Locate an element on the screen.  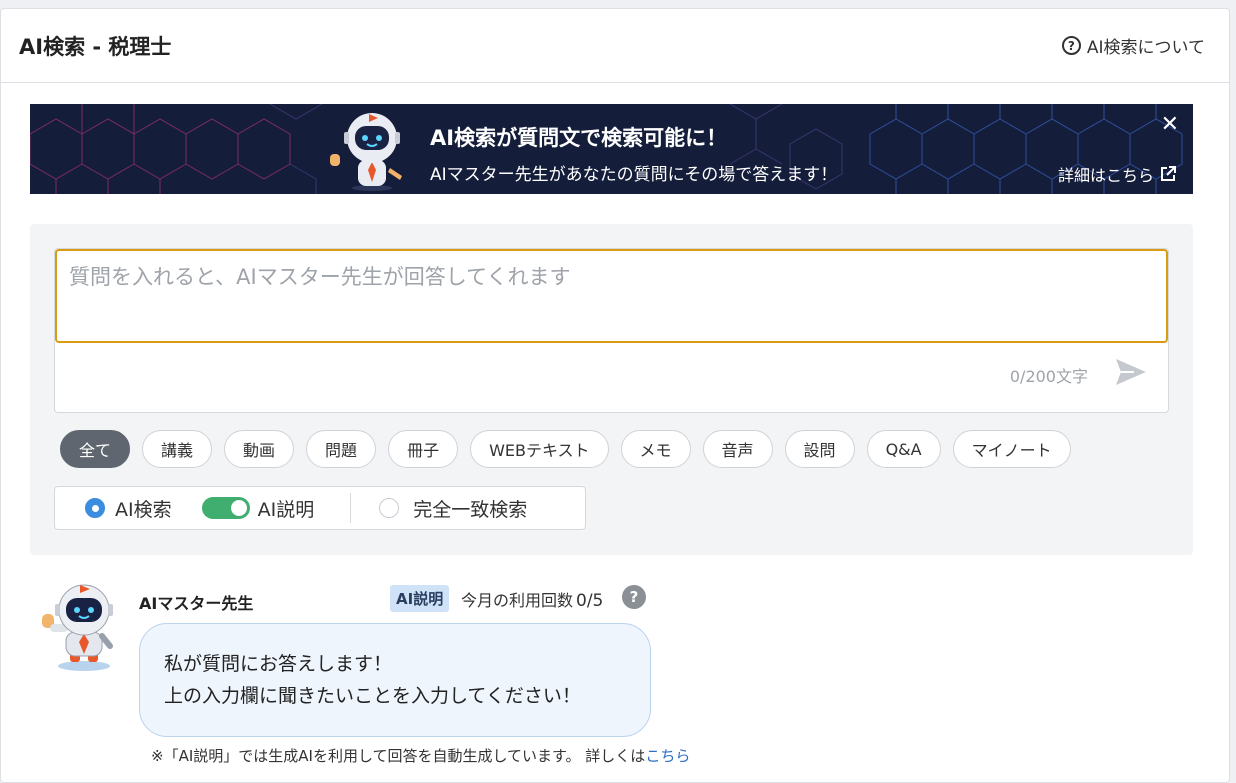
filter-chip-video: 動画 is located at coordinates (259, 449).